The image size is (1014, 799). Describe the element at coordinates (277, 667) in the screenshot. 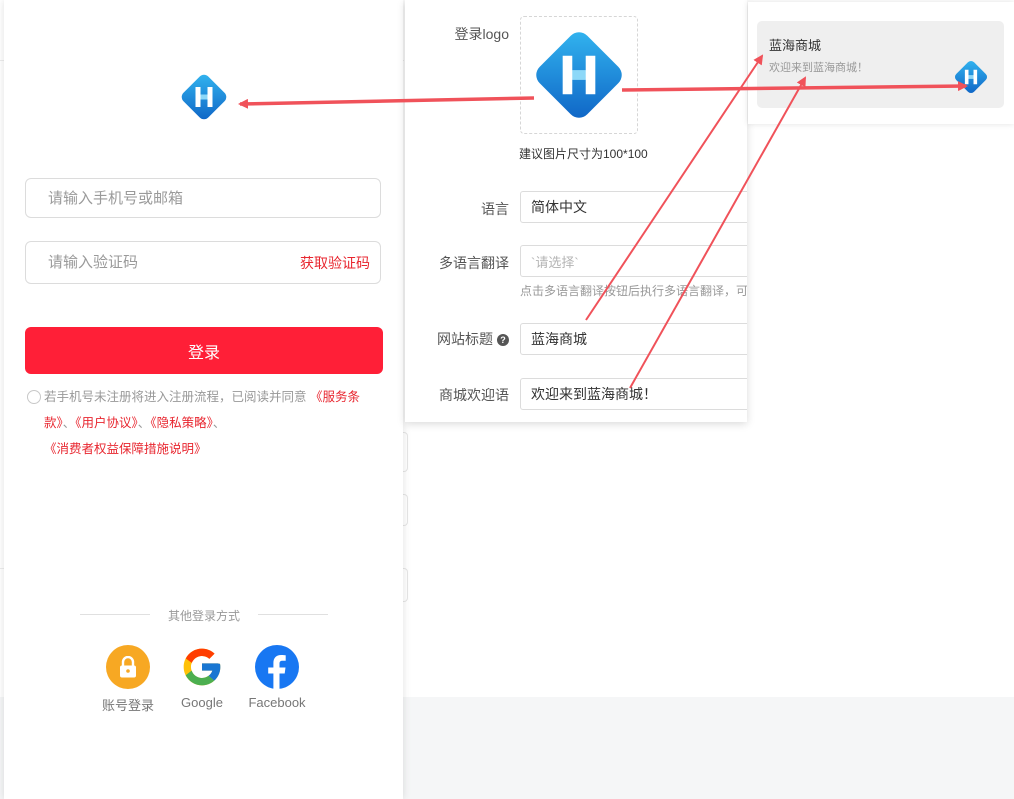

I see `facebook-icon` at that location.